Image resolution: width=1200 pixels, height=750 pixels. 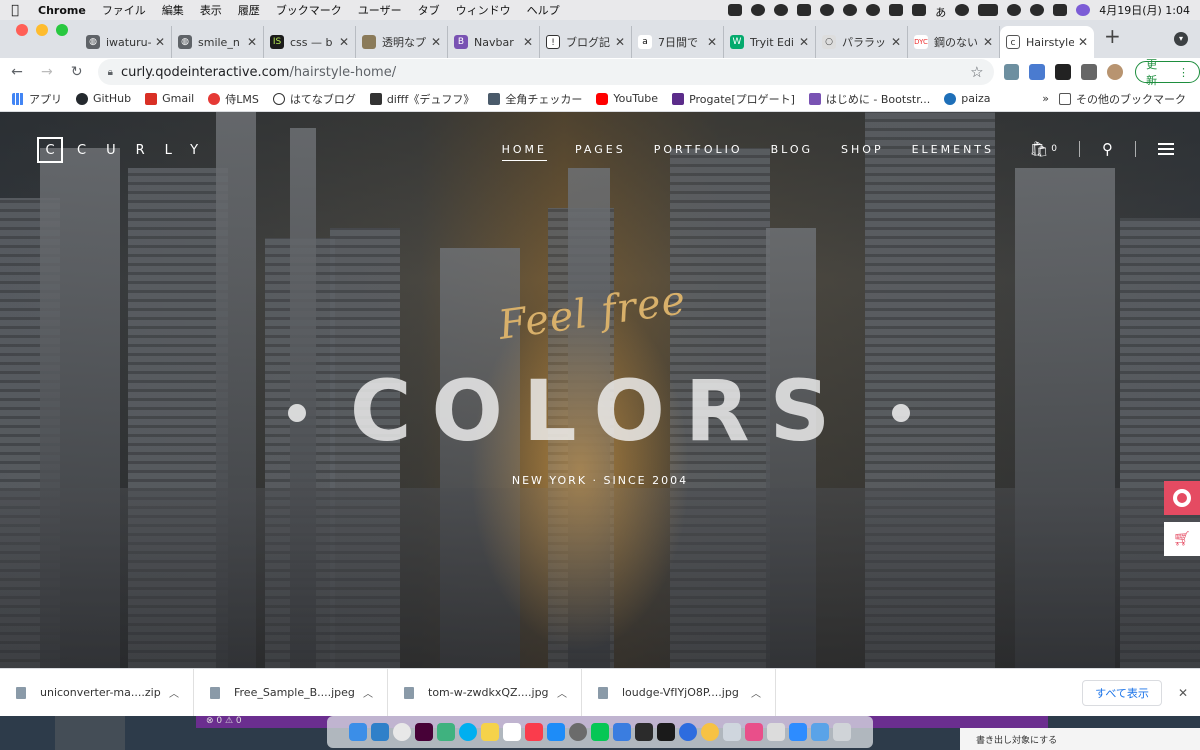 I want to click on moon-icon, so click(x=962, y=10).